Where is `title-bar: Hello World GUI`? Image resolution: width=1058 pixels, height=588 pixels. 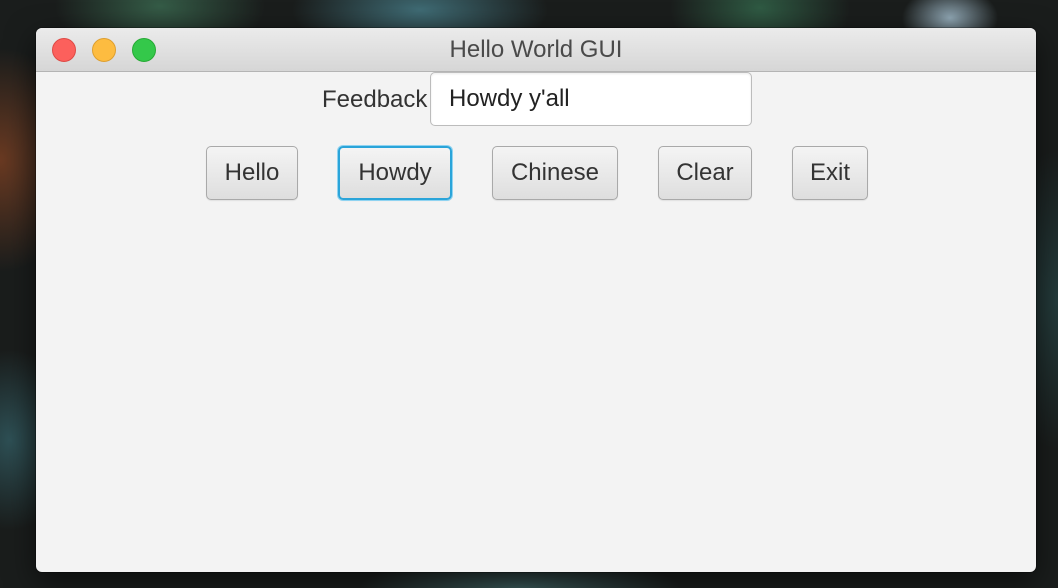
title-bar: Hello World GUI is located at coordinates (536, 50).